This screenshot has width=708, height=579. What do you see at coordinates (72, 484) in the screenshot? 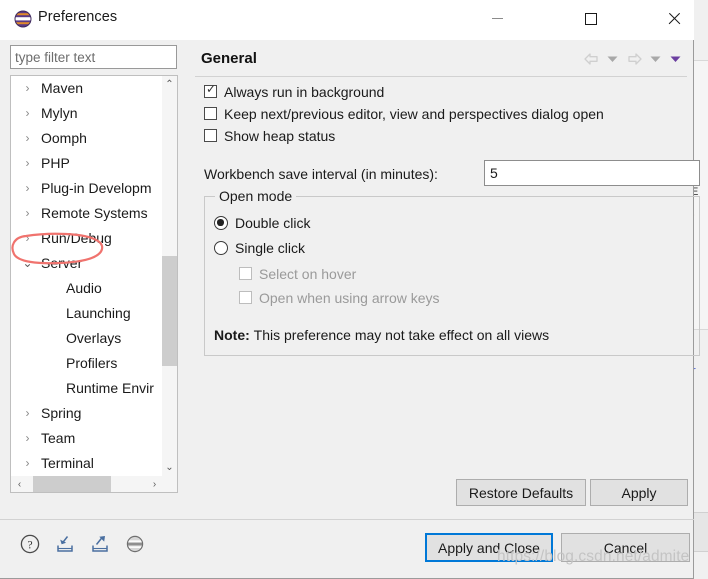
I see `tree-horizontal-scrollbar-thumb` at bounding box center [72, 484].